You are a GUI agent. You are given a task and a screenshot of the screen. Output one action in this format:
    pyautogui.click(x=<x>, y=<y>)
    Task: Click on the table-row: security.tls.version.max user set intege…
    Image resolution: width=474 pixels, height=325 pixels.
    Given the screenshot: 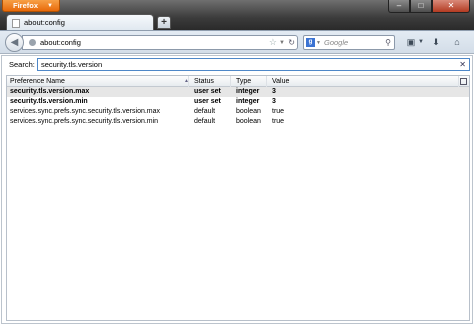 What is the action you would take?
    pyautogui.click(x=238, y=92)
    